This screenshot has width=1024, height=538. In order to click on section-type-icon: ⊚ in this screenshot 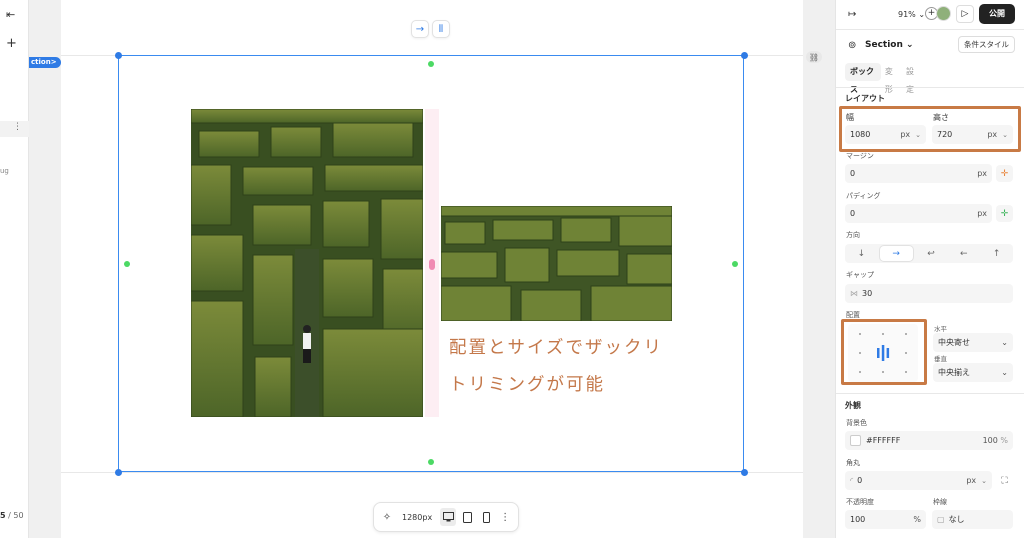, I will do `click(852, 45)`.